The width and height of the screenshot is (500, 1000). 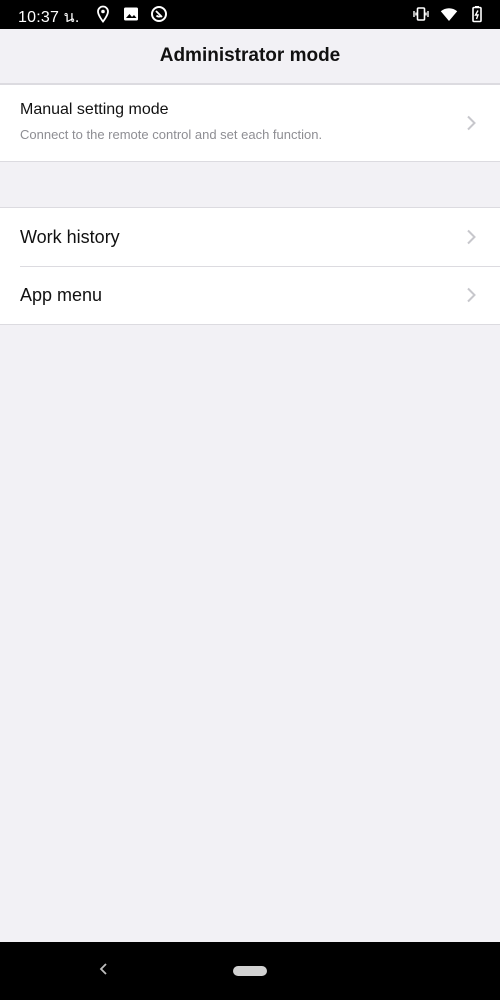 I want to click on wifi-icon, so click(x=449, y=14).